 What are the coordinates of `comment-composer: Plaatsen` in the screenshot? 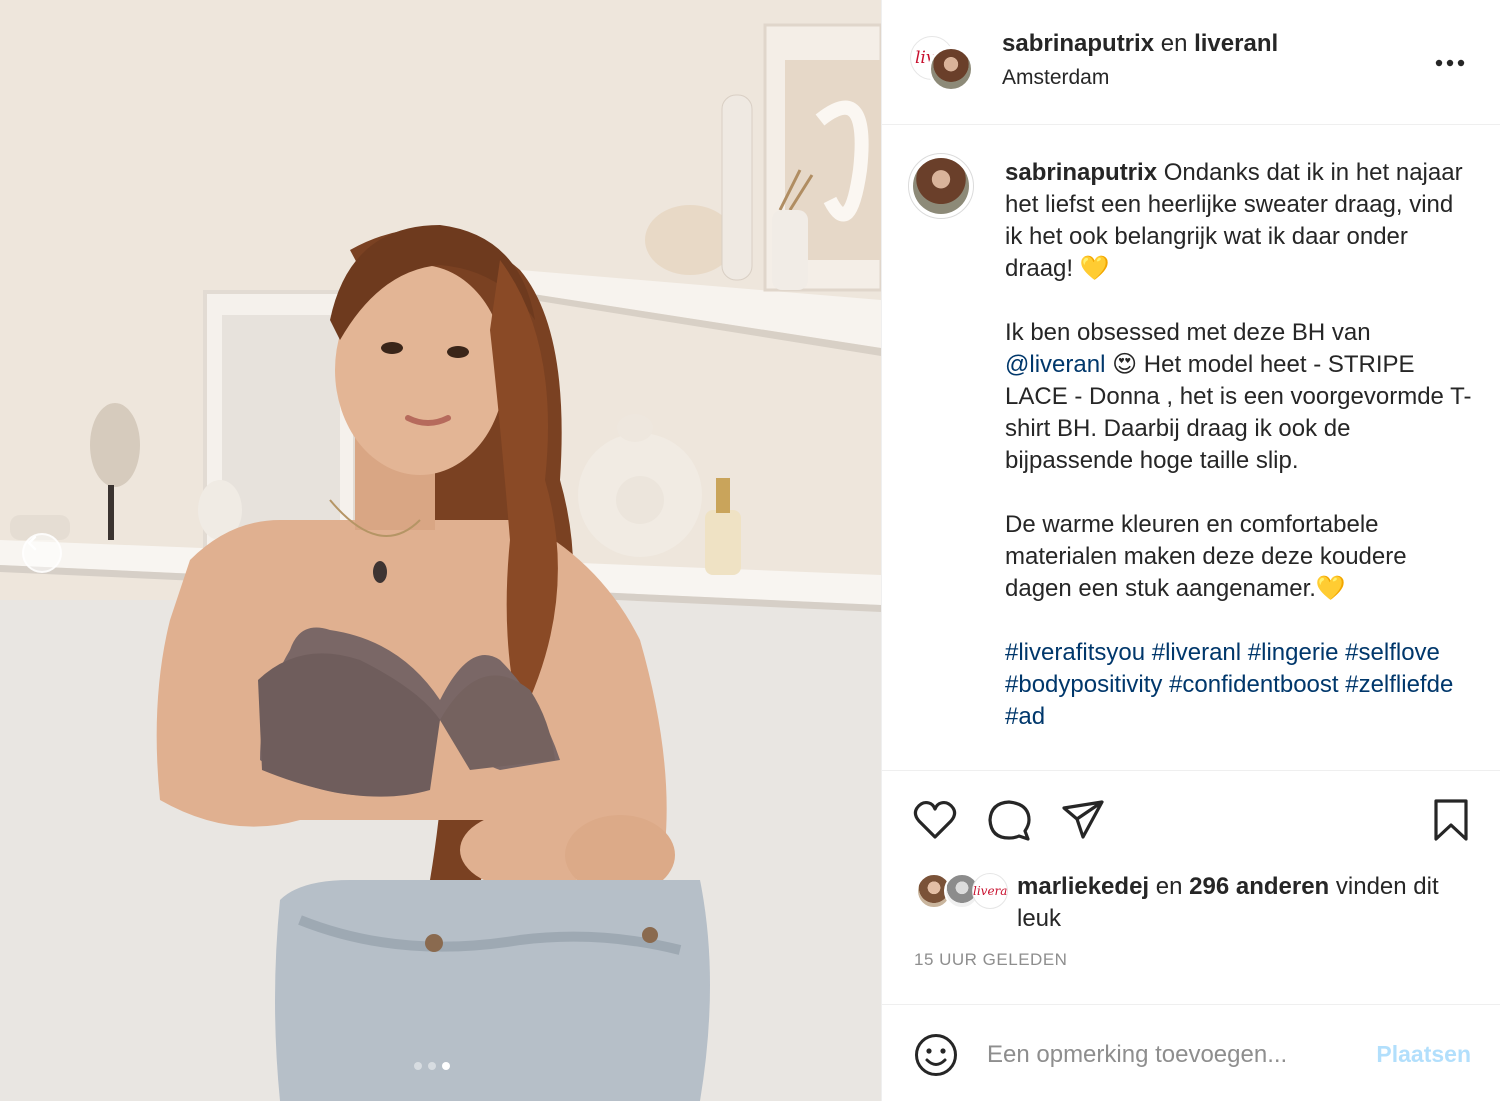 It's located at (1191, 1052).